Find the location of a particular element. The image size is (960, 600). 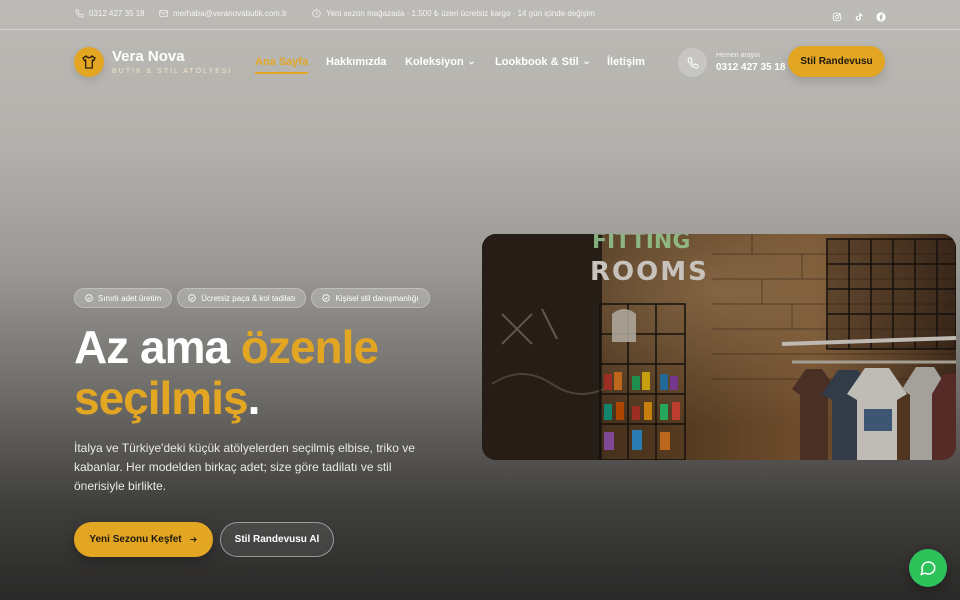

hero-headline: Az ama özenle seçilmiş. is located at coordinates (284, 373).